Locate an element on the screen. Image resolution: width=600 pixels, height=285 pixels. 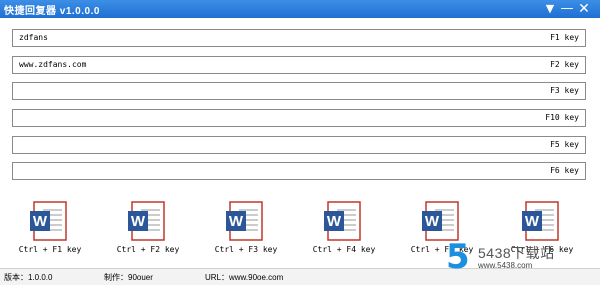
hotkey-label-2: F2 key is located at coordinates (564, 64).